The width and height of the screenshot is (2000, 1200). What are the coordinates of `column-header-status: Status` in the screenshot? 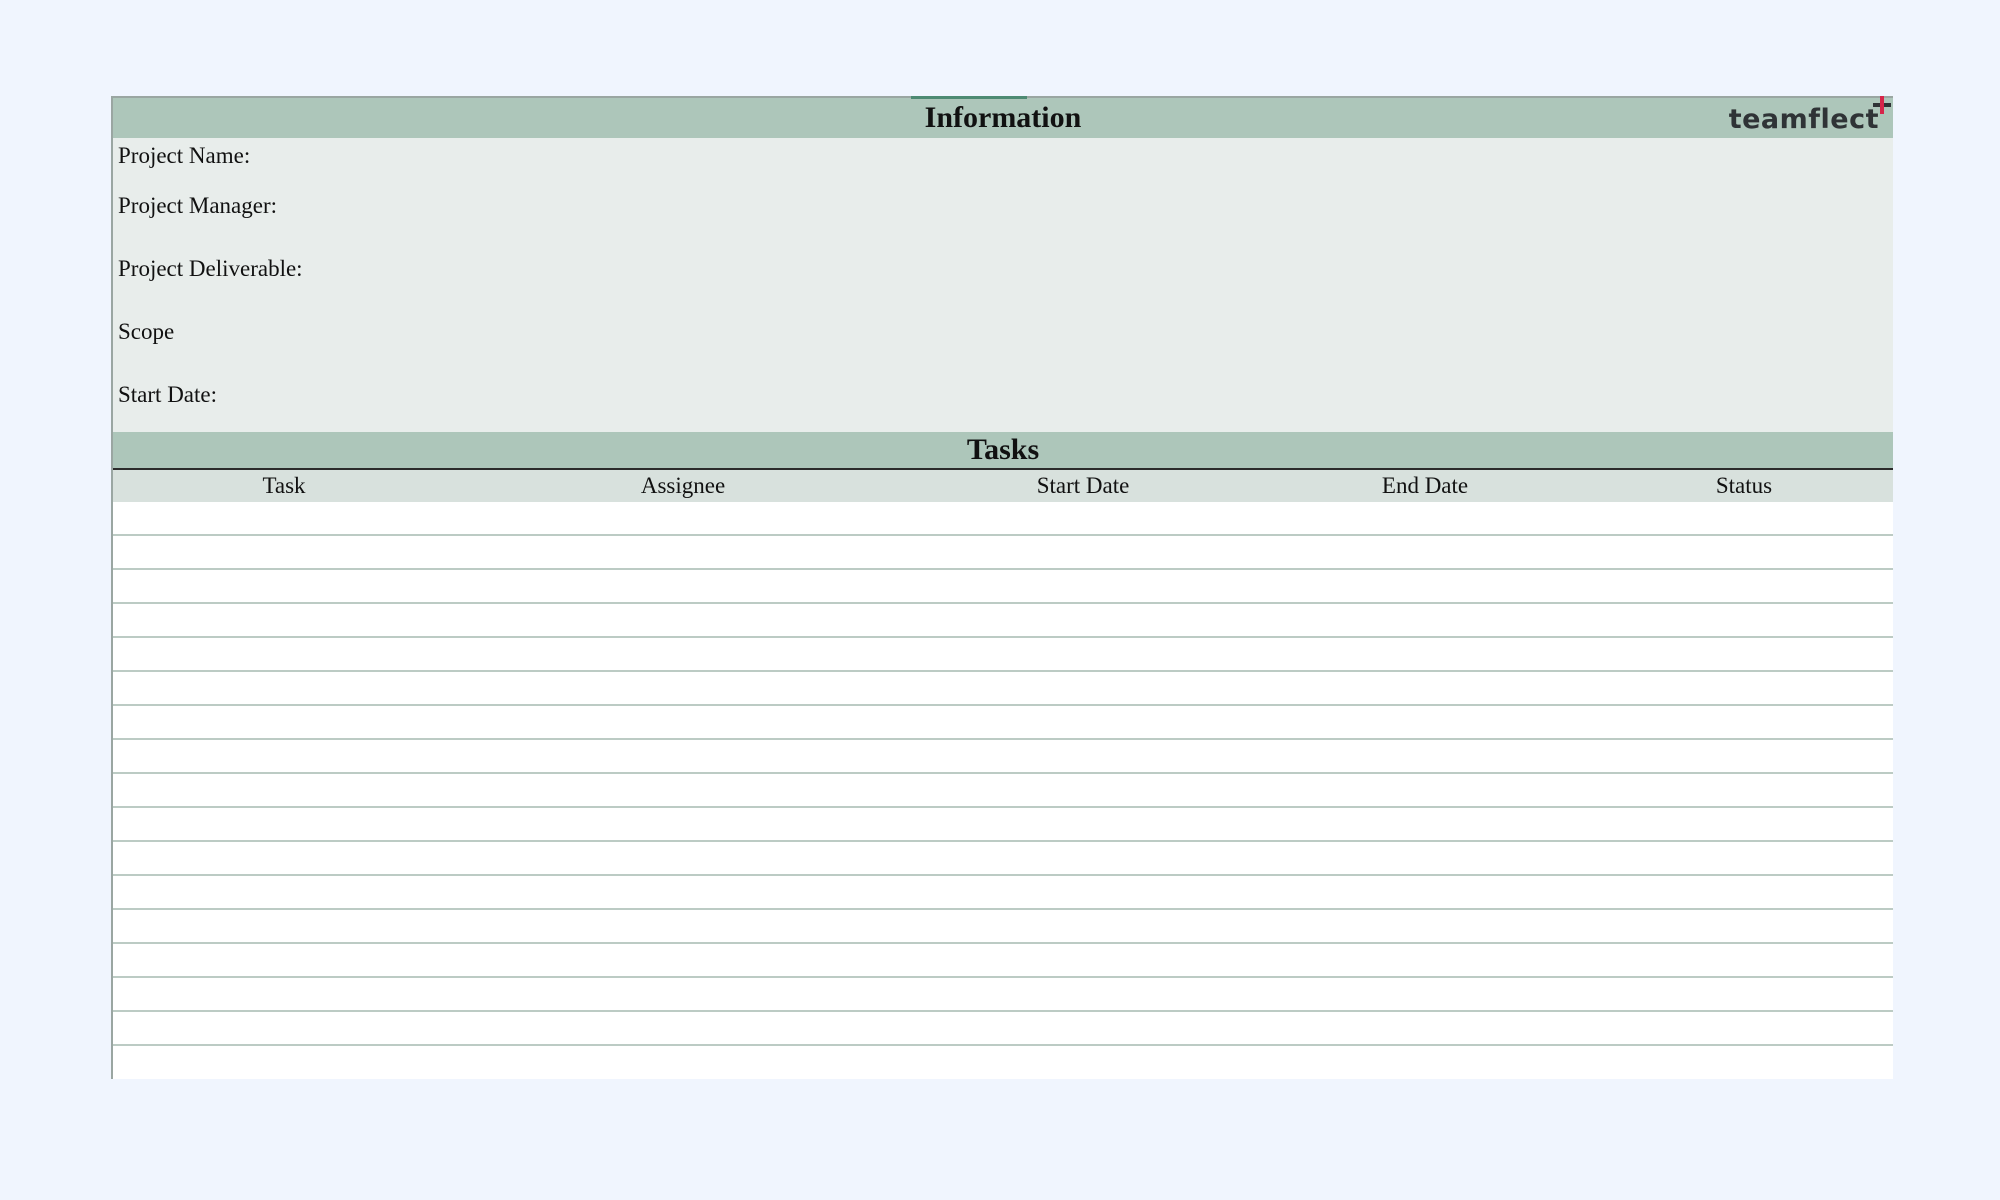 It's located at (1744, 485).